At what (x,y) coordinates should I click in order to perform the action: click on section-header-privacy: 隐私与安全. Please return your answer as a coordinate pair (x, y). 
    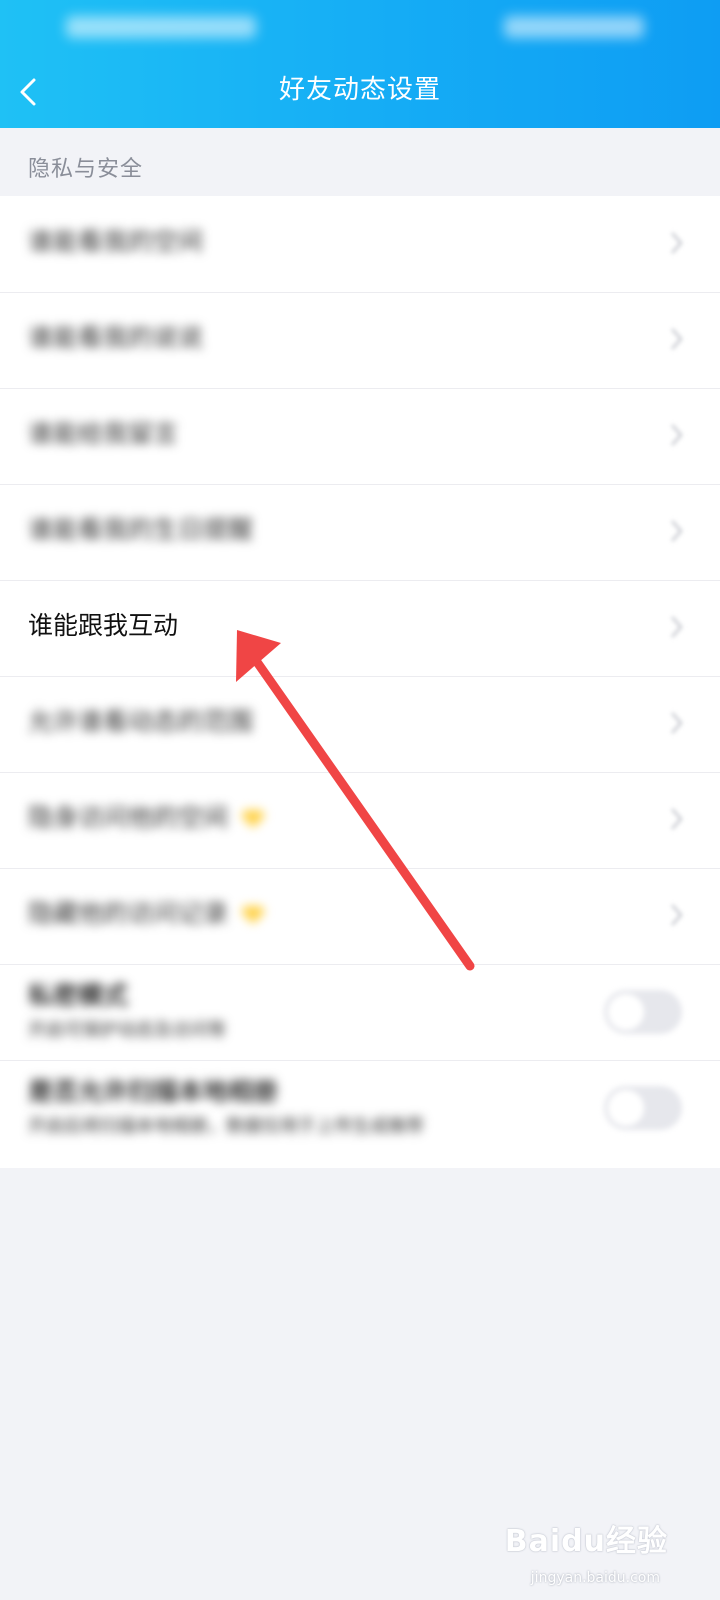
    Looking at the image, I should click on (86, 169).